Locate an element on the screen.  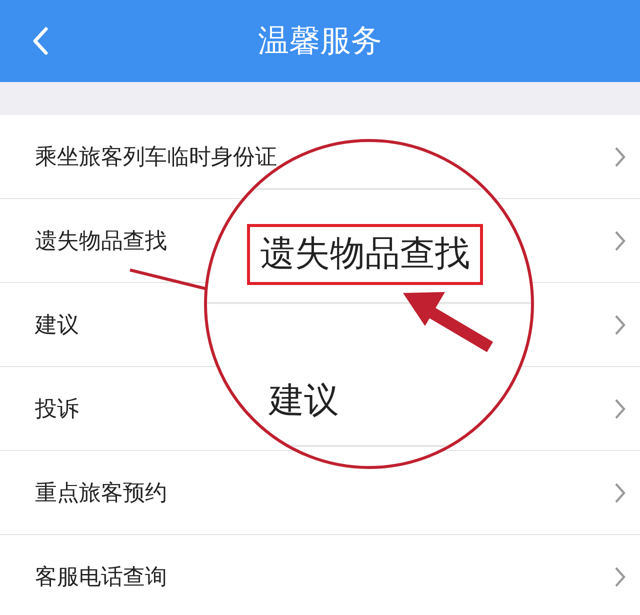
magnified-label: 建议 is located at coordinates (304, 401).